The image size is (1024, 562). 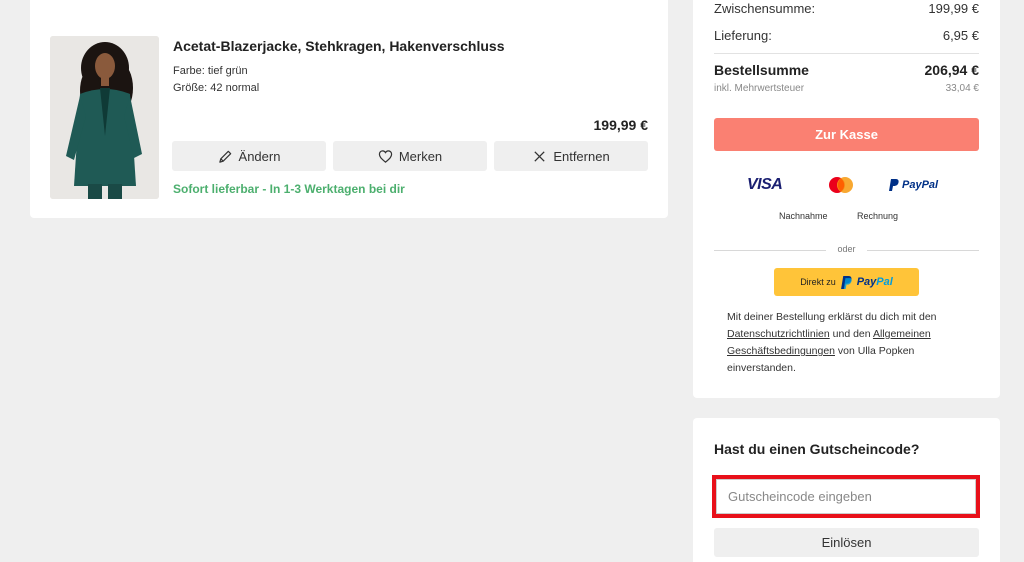 What do you see at coordinates (818, 282) in the screenshot?
I see `paypal-direct-label: Direkt zu` at bounding box center [818, 282].